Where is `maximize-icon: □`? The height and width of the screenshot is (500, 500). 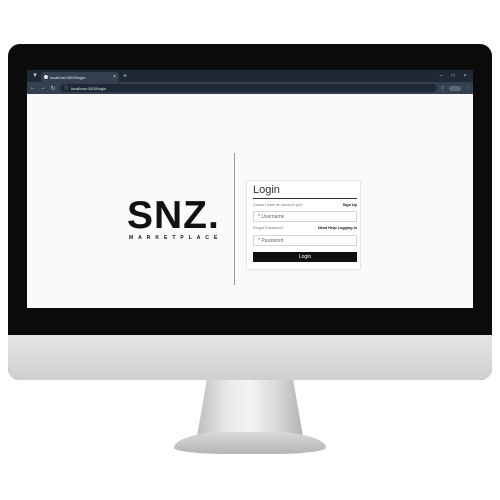 maximize-icon: □ is located at coordinates (453, 76).